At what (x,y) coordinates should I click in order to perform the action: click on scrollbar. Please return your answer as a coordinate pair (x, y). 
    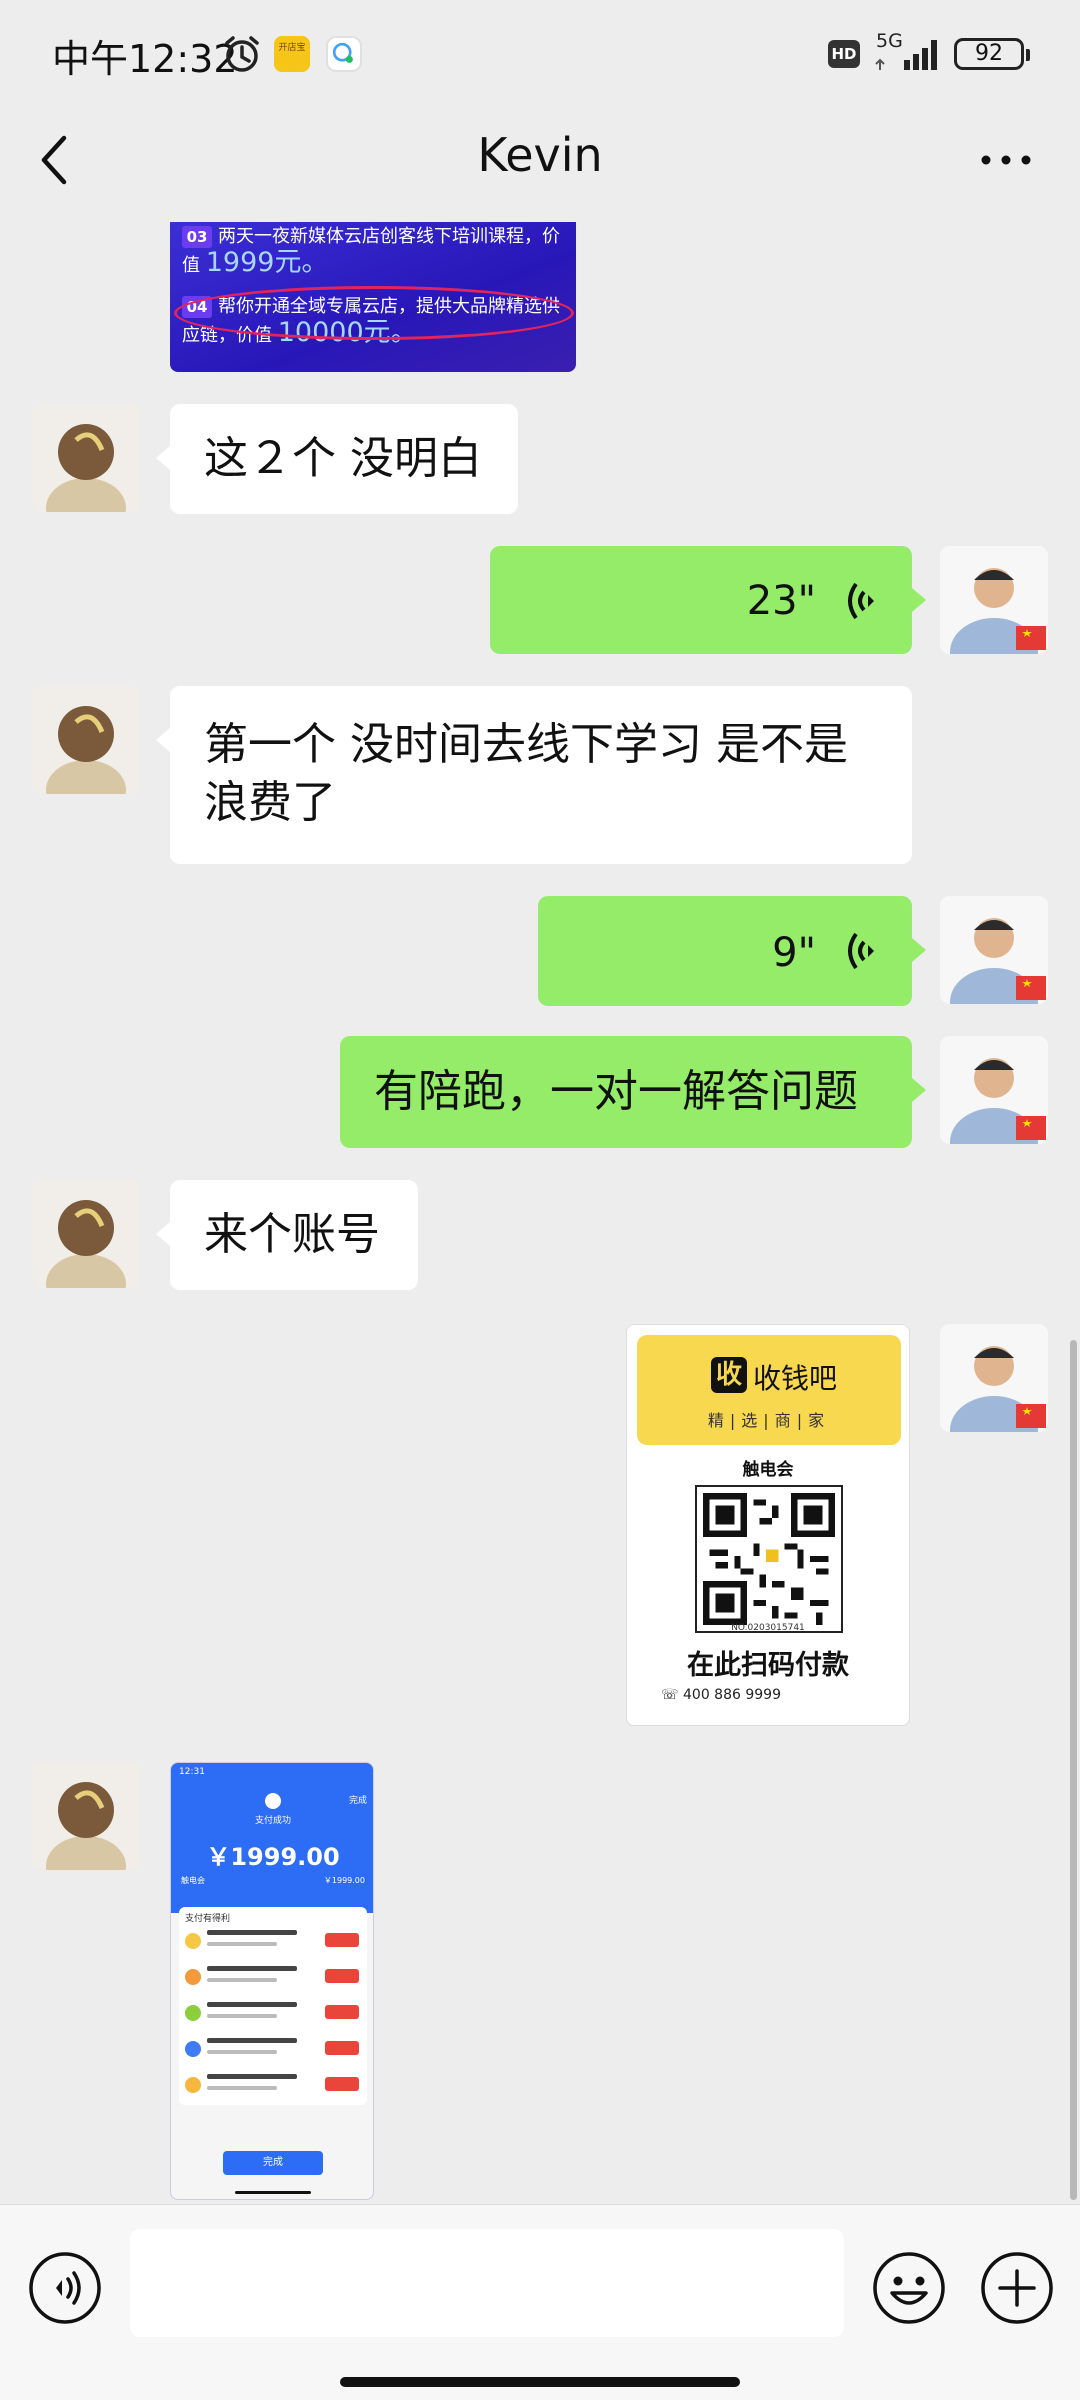
    Looking at the image, I should click on (1073, 1770).